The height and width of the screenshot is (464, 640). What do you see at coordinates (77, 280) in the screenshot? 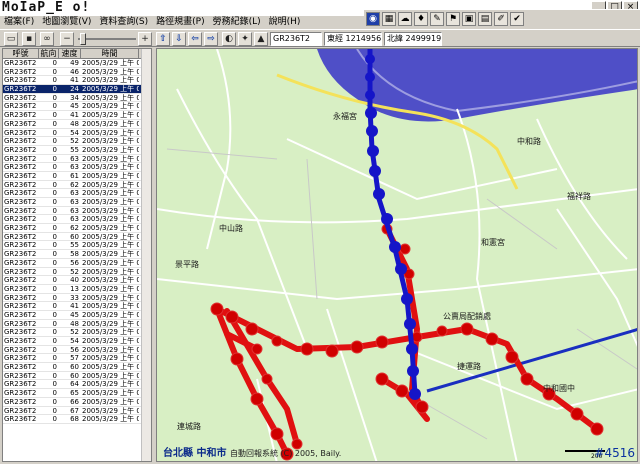
I see `table-row: GR236T2 0 402005/3/29 上午 02:` at bounding box center [77, 280].